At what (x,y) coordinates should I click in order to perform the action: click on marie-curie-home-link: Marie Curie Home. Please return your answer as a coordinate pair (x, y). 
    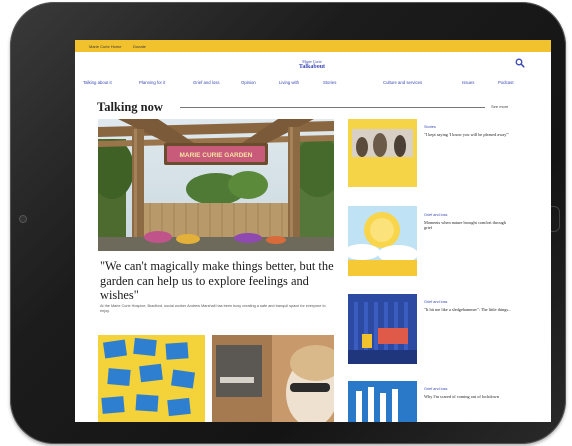
    Looking at the image, I should click on (105, 46).